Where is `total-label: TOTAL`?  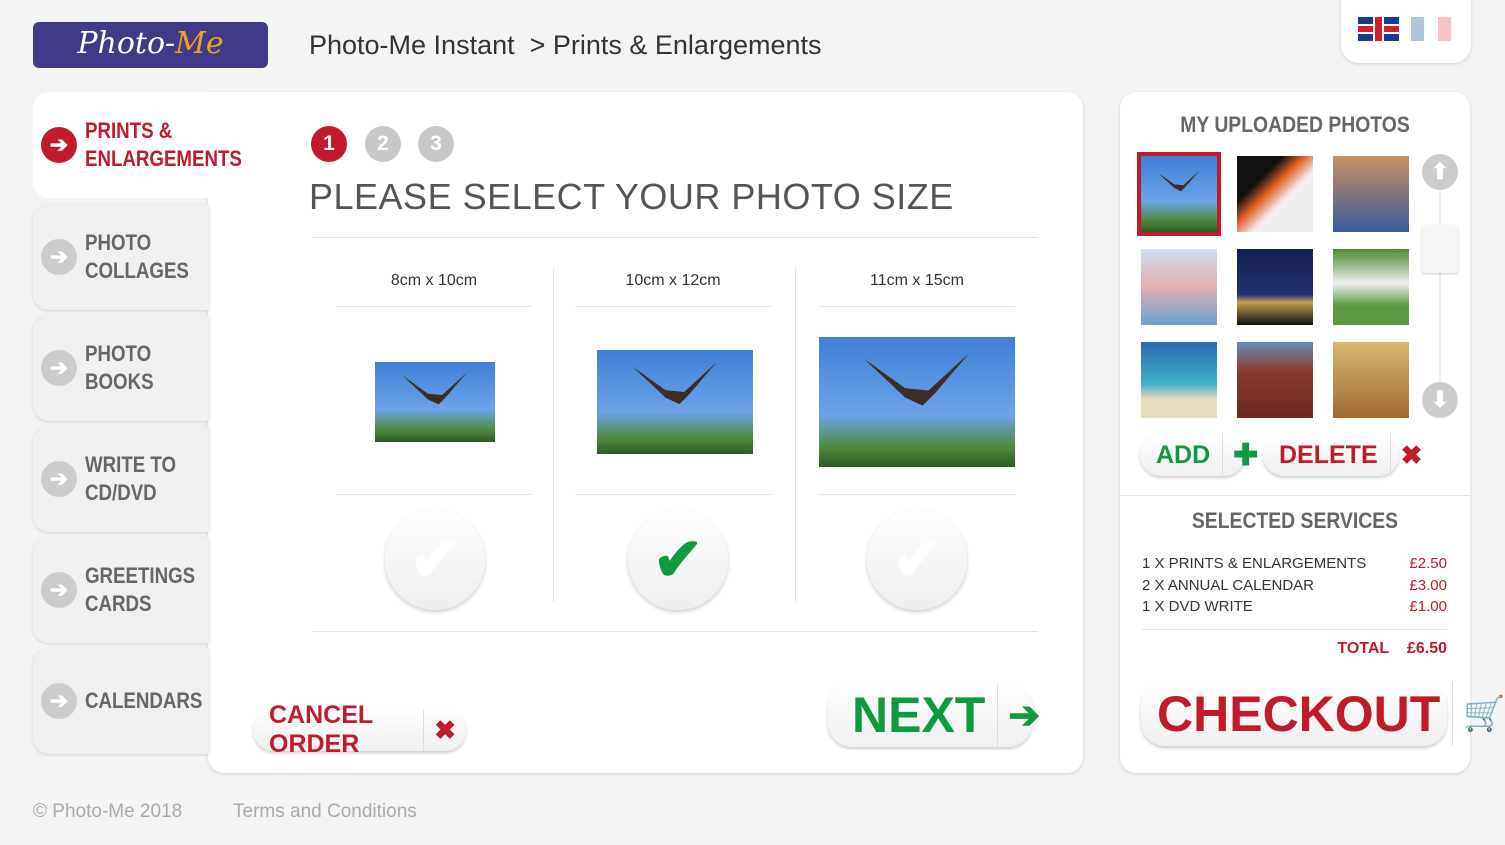
total-label: TOTAL is located at coordinates (1363, 648).